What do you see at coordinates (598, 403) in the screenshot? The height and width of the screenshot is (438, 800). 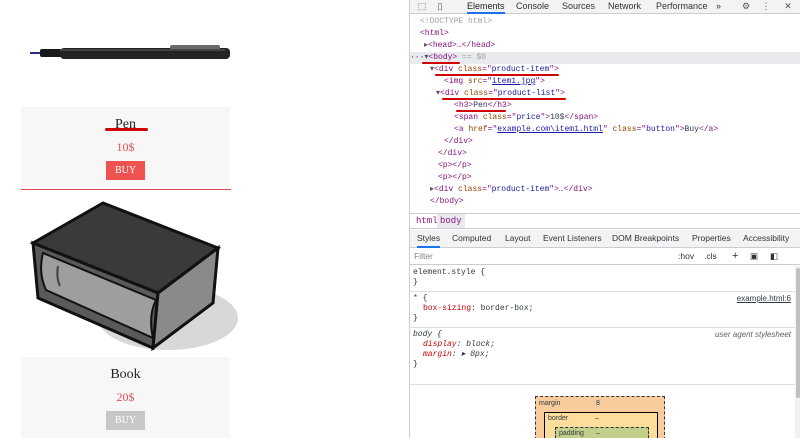 I see `box-margin-value: 8` at bounding box center [598, 403].